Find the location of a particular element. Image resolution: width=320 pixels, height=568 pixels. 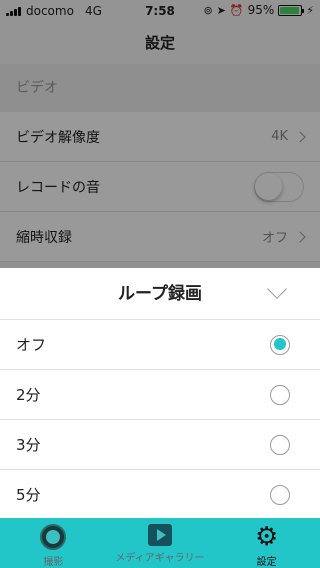

tab-label: 設定 is located at coordinates (266, 562).